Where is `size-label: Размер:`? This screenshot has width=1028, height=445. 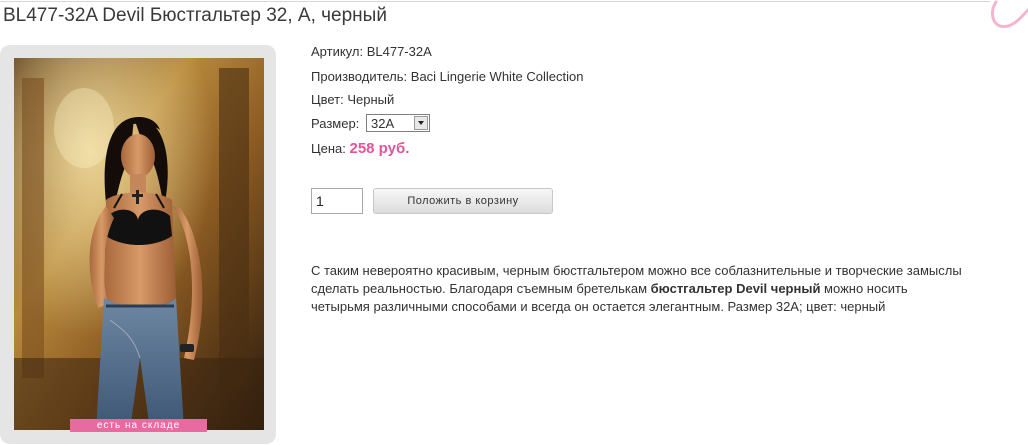
size-label: Размер: is located at coordinates (335, 123).